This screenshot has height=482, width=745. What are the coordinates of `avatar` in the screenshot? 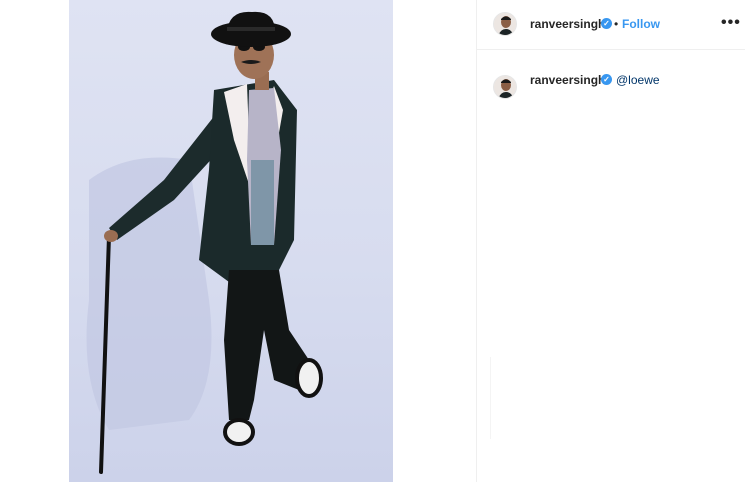 It's located at (505, 24).